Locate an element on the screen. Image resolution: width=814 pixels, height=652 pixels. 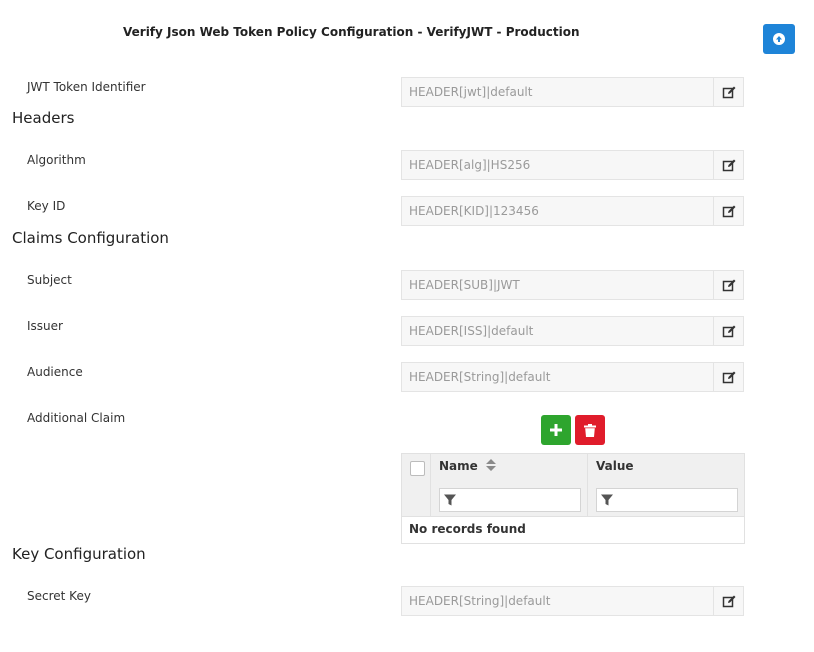
subject-edit-button is located at coordinates (728, 285).